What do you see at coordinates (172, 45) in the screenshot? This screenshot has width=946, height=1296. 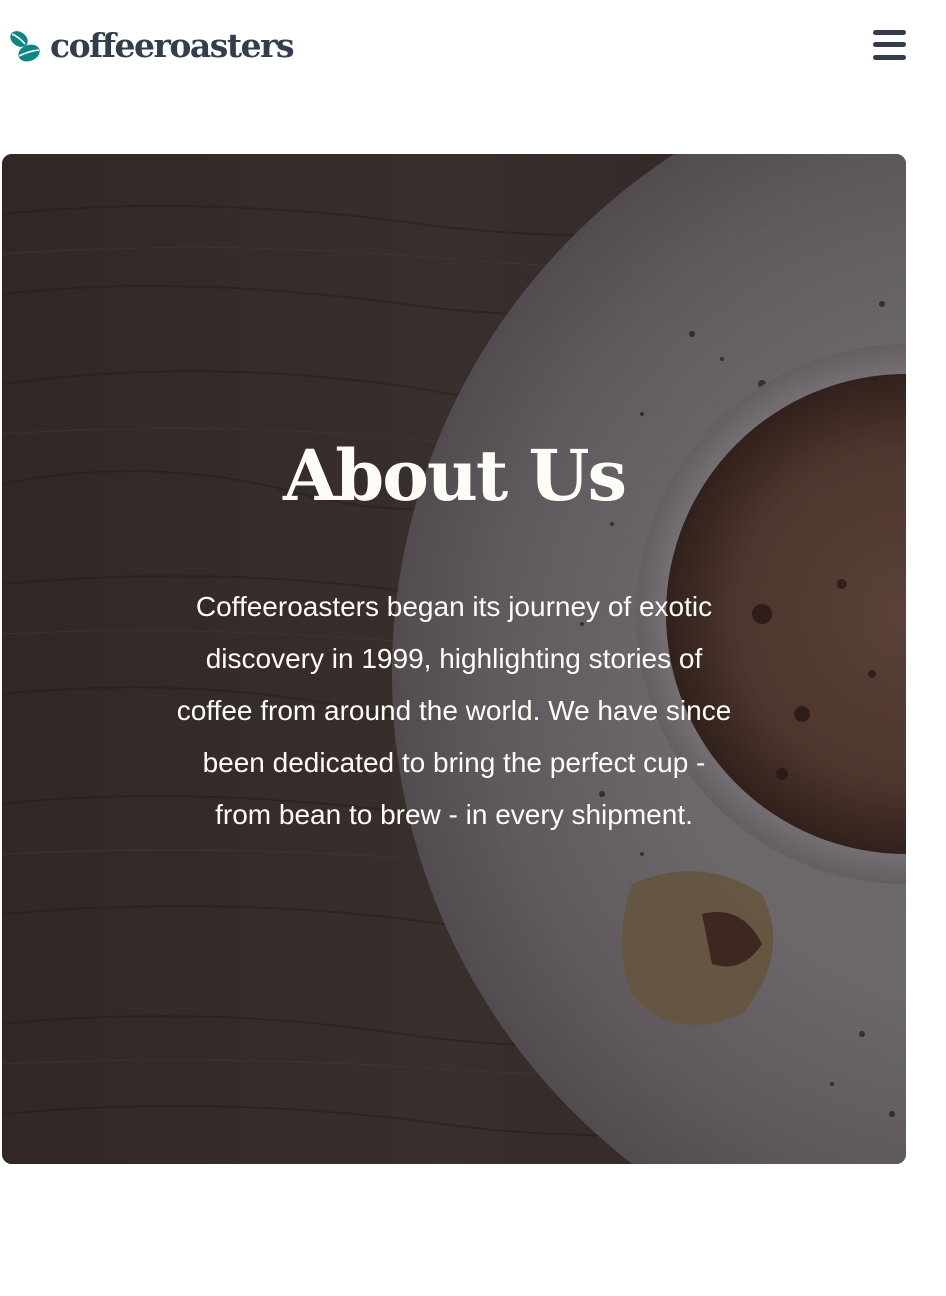 I see `logo-wordmark: coffeeroasters` at bounding box center [172, 45].